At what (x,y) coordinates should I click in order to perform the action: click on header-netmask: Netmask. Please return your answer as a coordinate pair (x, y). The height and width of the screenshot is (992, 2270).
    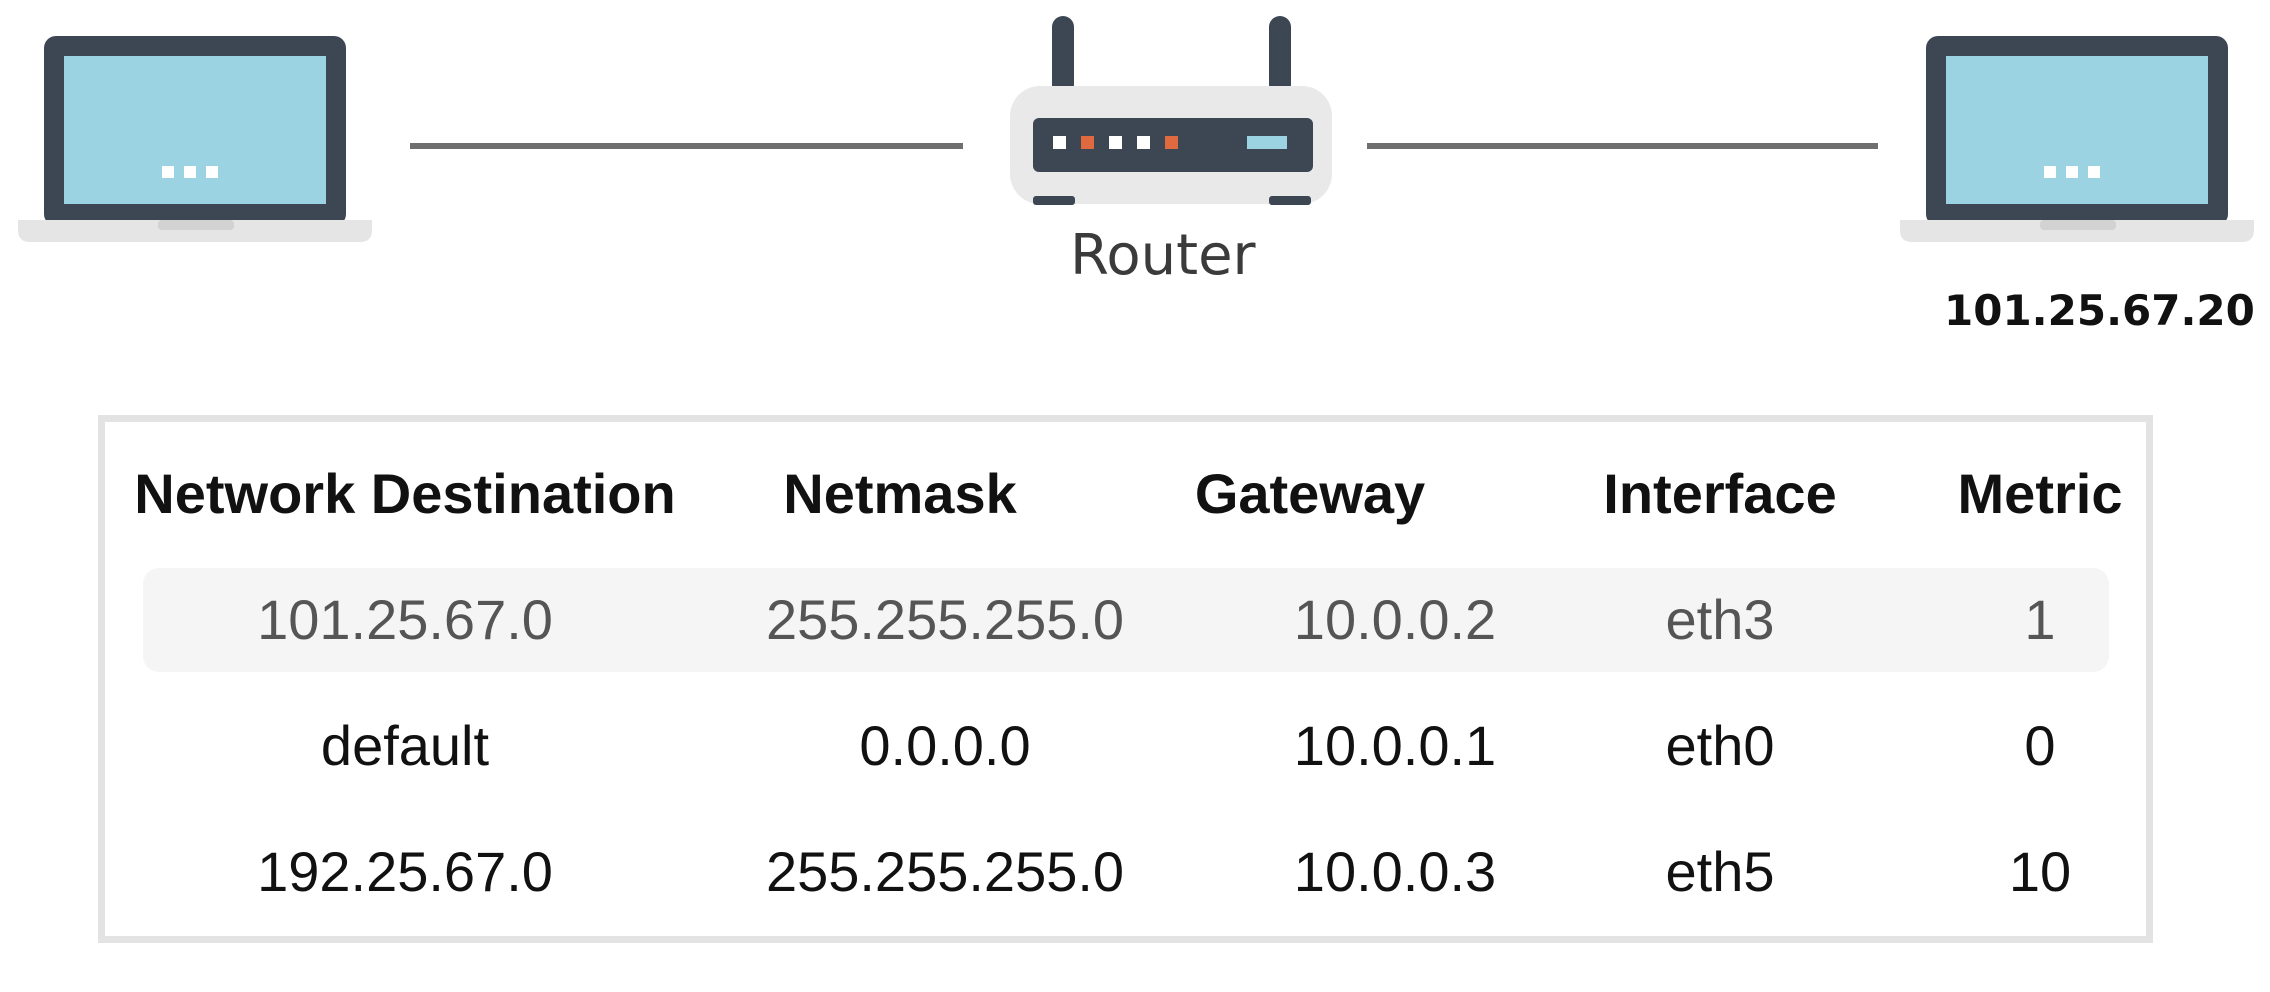
    Looking at the image, I should click on (900, 493).